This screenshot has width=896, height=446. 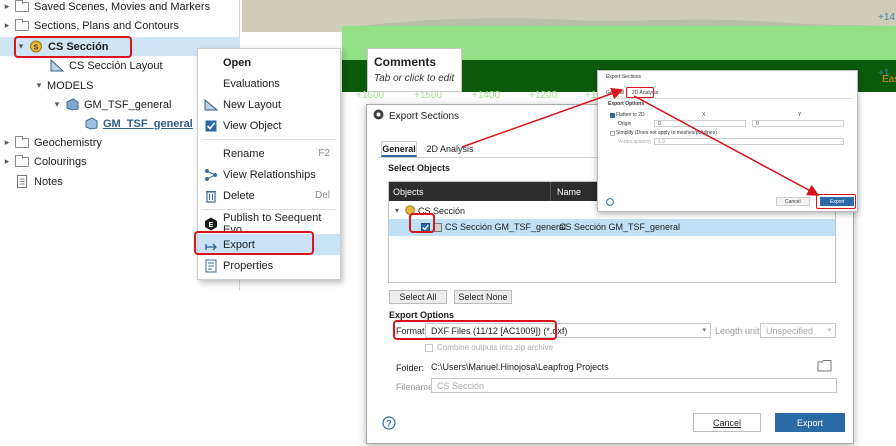 What do you see at coordinates (728, 98) in the screenshot?
I see `inset-tab-underline` at bounding box center [728, 98].